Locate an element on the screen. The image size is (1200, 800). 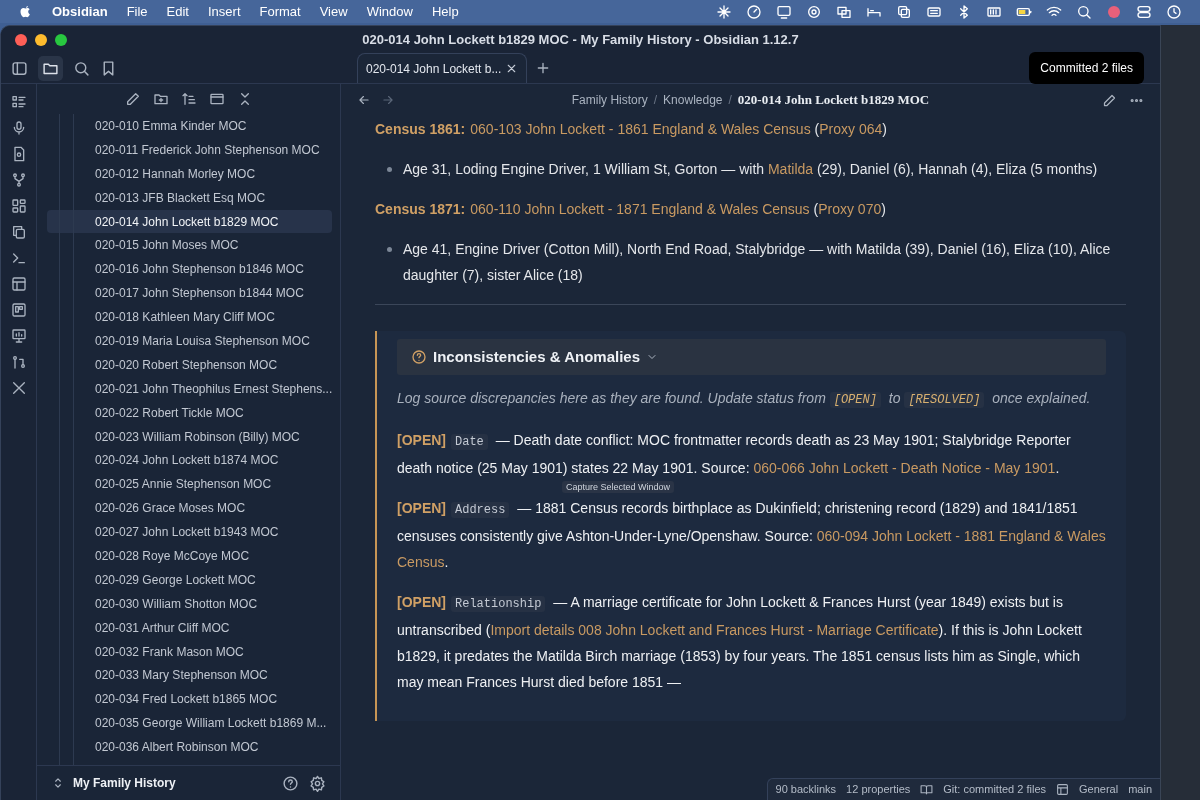
note-tree-entry: 020-029 George Lockett MOC is located at coordinates (189, 579).